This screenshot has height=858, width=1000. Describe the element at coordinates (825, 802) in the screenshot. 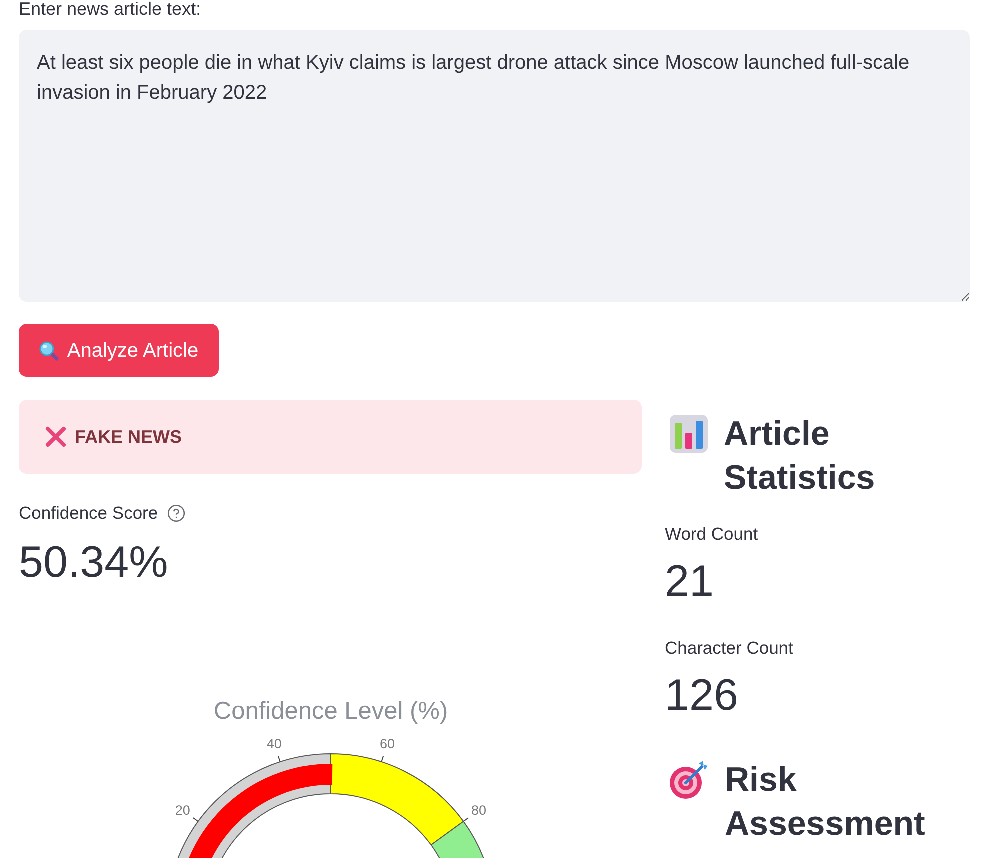

I see `section-heading: Risk Assessment` at that location.